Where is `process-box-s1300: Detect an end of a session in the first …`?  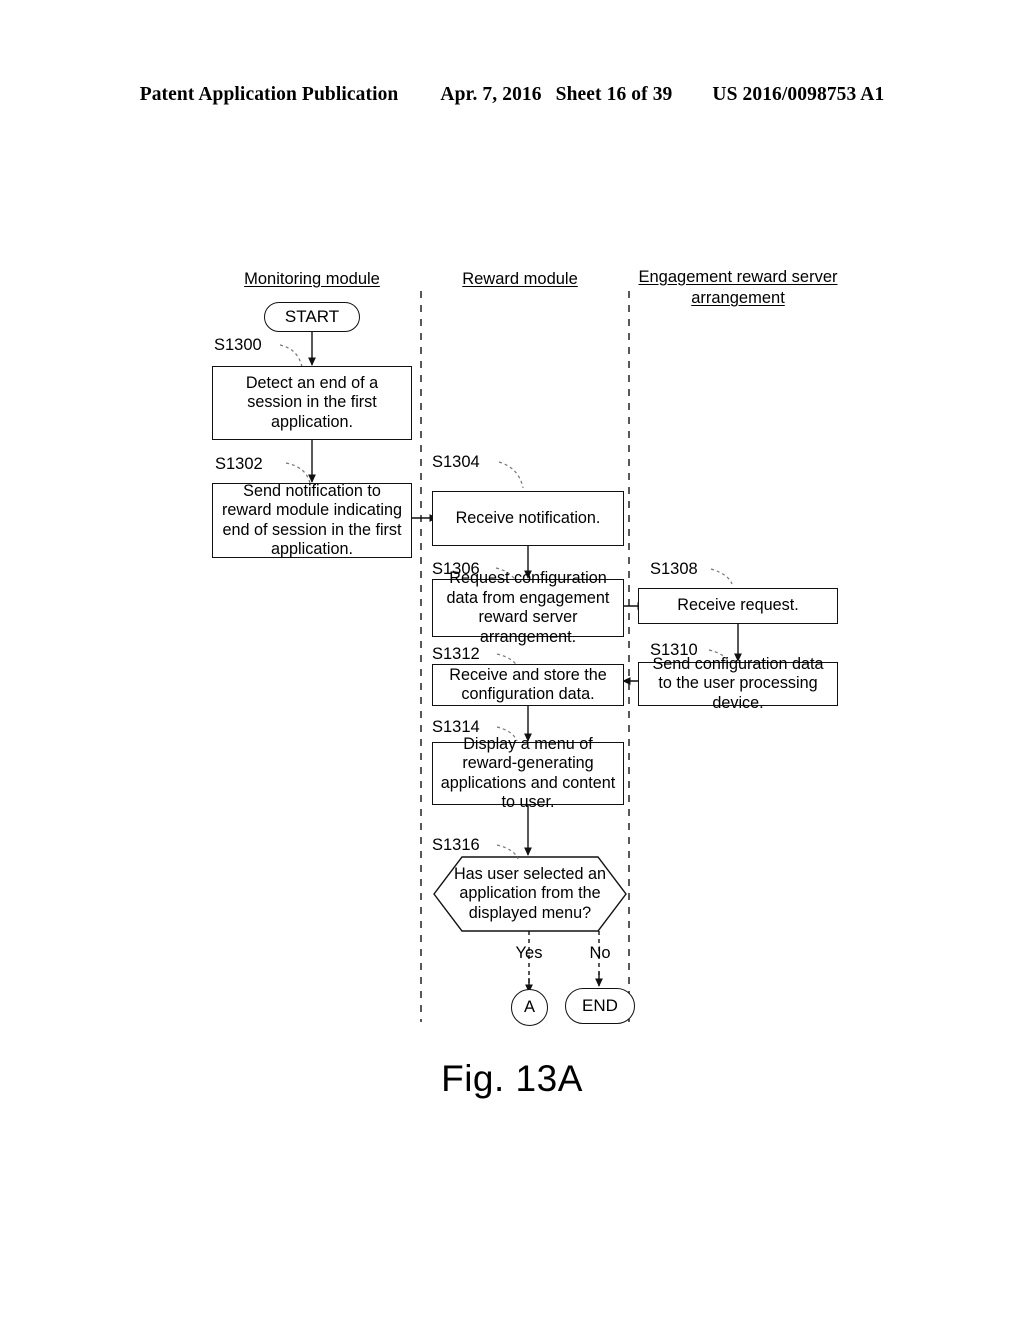
process-box-s1300: Detect an end of a session in the first … is located at coordinates (312, 403).